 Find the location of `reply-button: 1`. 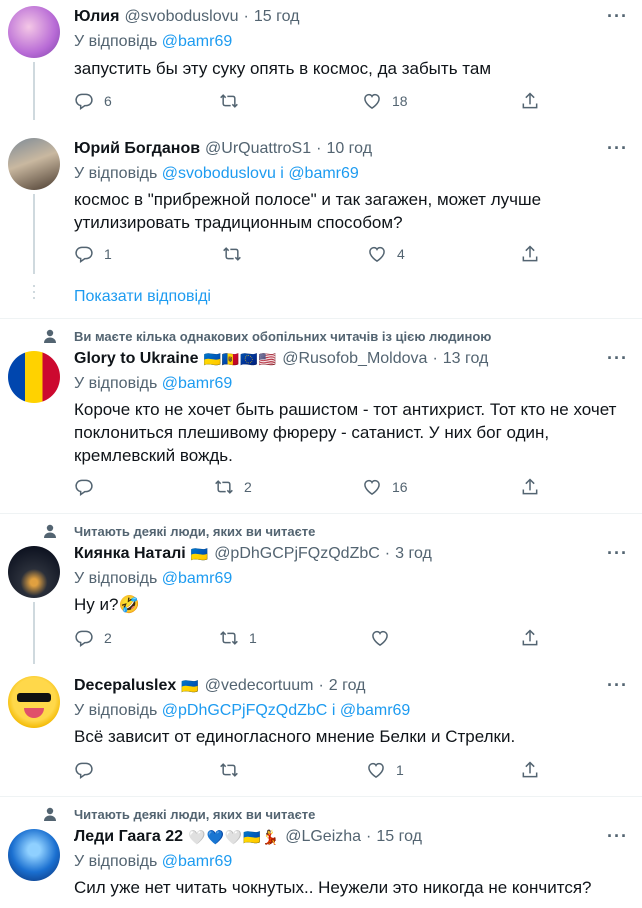

reply-button: 1 is located at coordinates (93, 254).